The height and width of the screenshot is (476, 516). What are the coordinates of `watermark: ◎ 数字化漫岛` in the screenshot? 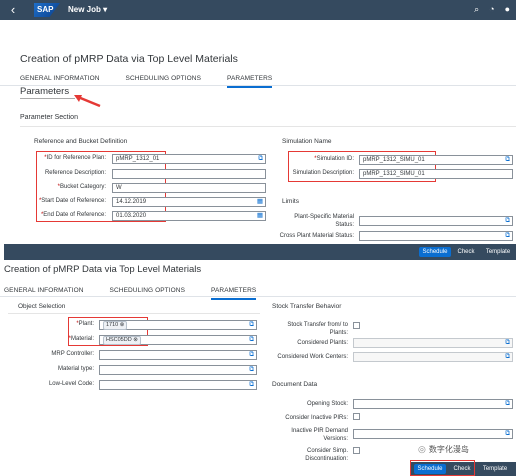 It's located at (443, 449).